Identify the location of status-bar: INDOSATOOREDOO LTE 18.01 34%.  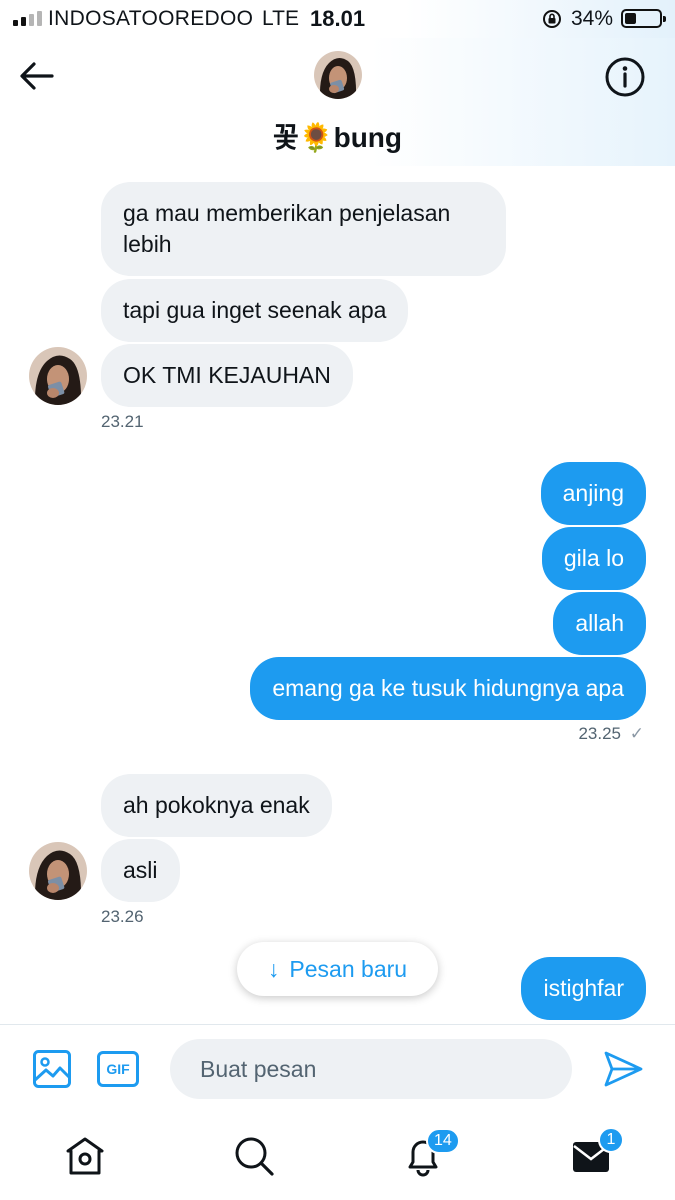
(337, 19).